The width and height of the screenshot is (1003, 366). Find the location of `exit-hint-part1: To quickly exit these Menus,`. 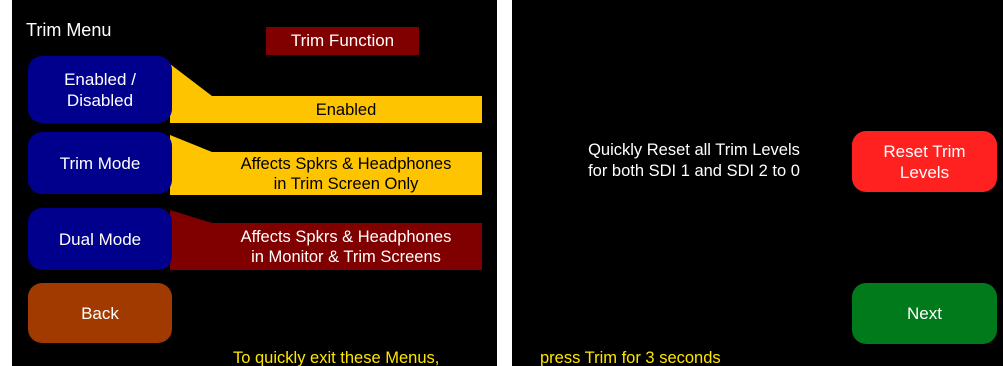

exit-hint-part1: To quickly exit these Menus, is located at coordinates (336, 357).